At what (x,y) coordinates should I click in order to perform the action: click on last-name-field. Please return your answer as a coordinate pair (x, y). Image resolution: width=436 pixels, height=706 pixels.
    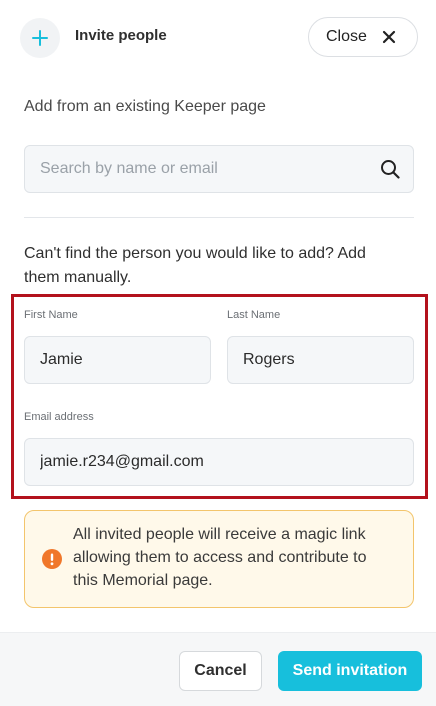
    Looking at the image, I should click on (320, 360).